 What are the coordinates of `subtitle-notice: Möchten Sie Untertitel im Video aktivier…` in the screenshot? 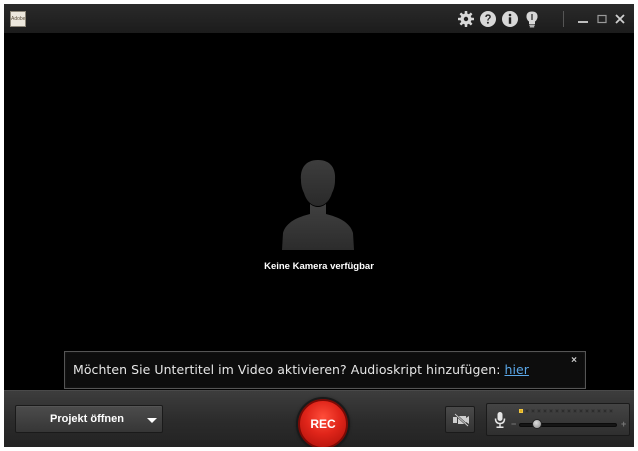 It's located at (325, 370).